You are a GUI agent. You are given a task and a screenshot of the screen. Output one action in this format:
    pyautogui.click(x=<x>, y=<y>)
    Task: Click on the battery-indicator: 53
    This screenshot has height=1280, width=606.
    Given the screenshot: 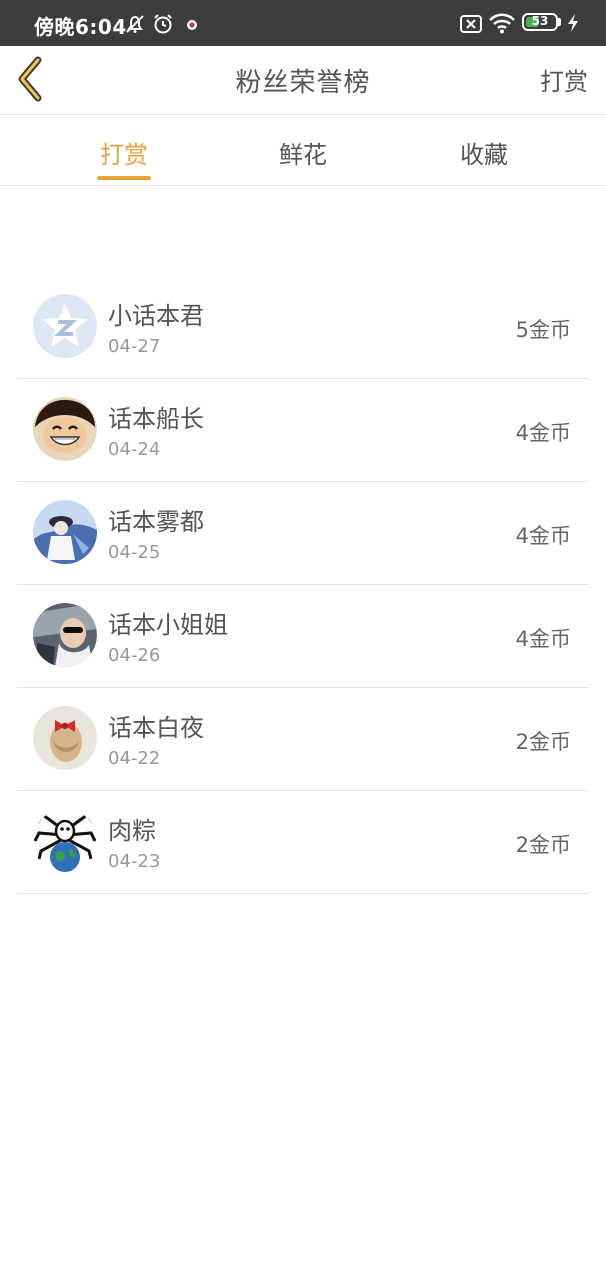 What is the action you would take?
    pyautogui.click(x=540, y=22)
    